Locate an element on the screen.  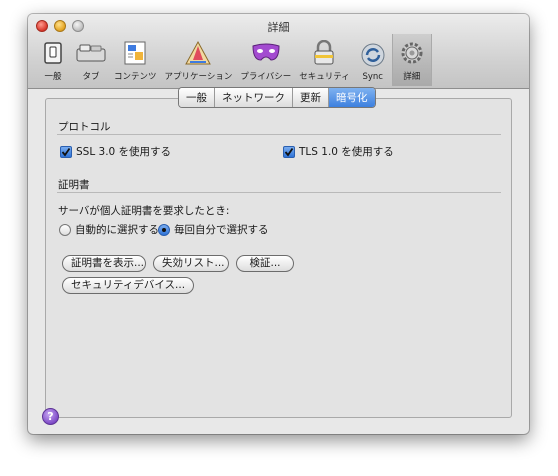
advanced-tabs: 一般 ネットワーク 更新 暗号化 is located at coordinates (277, 97).